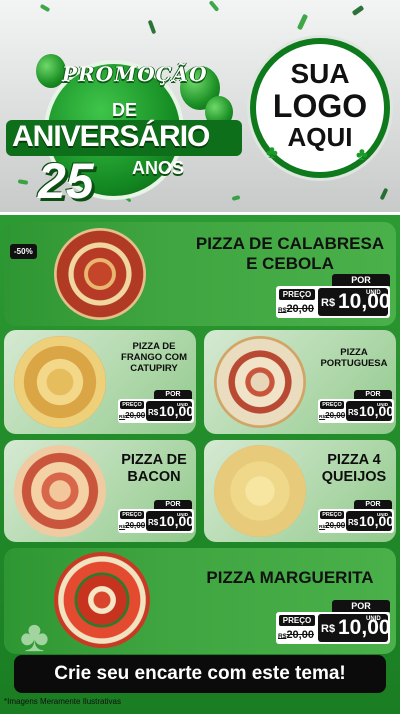  Describe the element at coordinates (320, 73) in the screenshot. I see `logo-text-line1: SUA` at that location.